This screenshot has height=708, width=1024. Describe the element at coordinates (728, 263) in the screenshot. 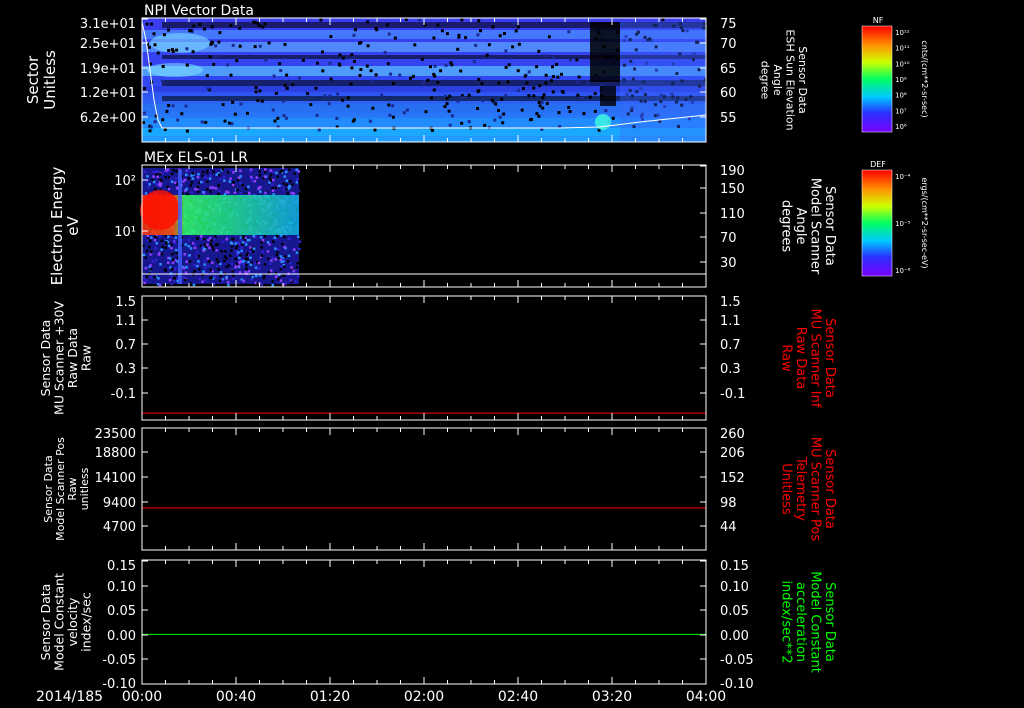

I see `y2-tick-label: 30` at that location.